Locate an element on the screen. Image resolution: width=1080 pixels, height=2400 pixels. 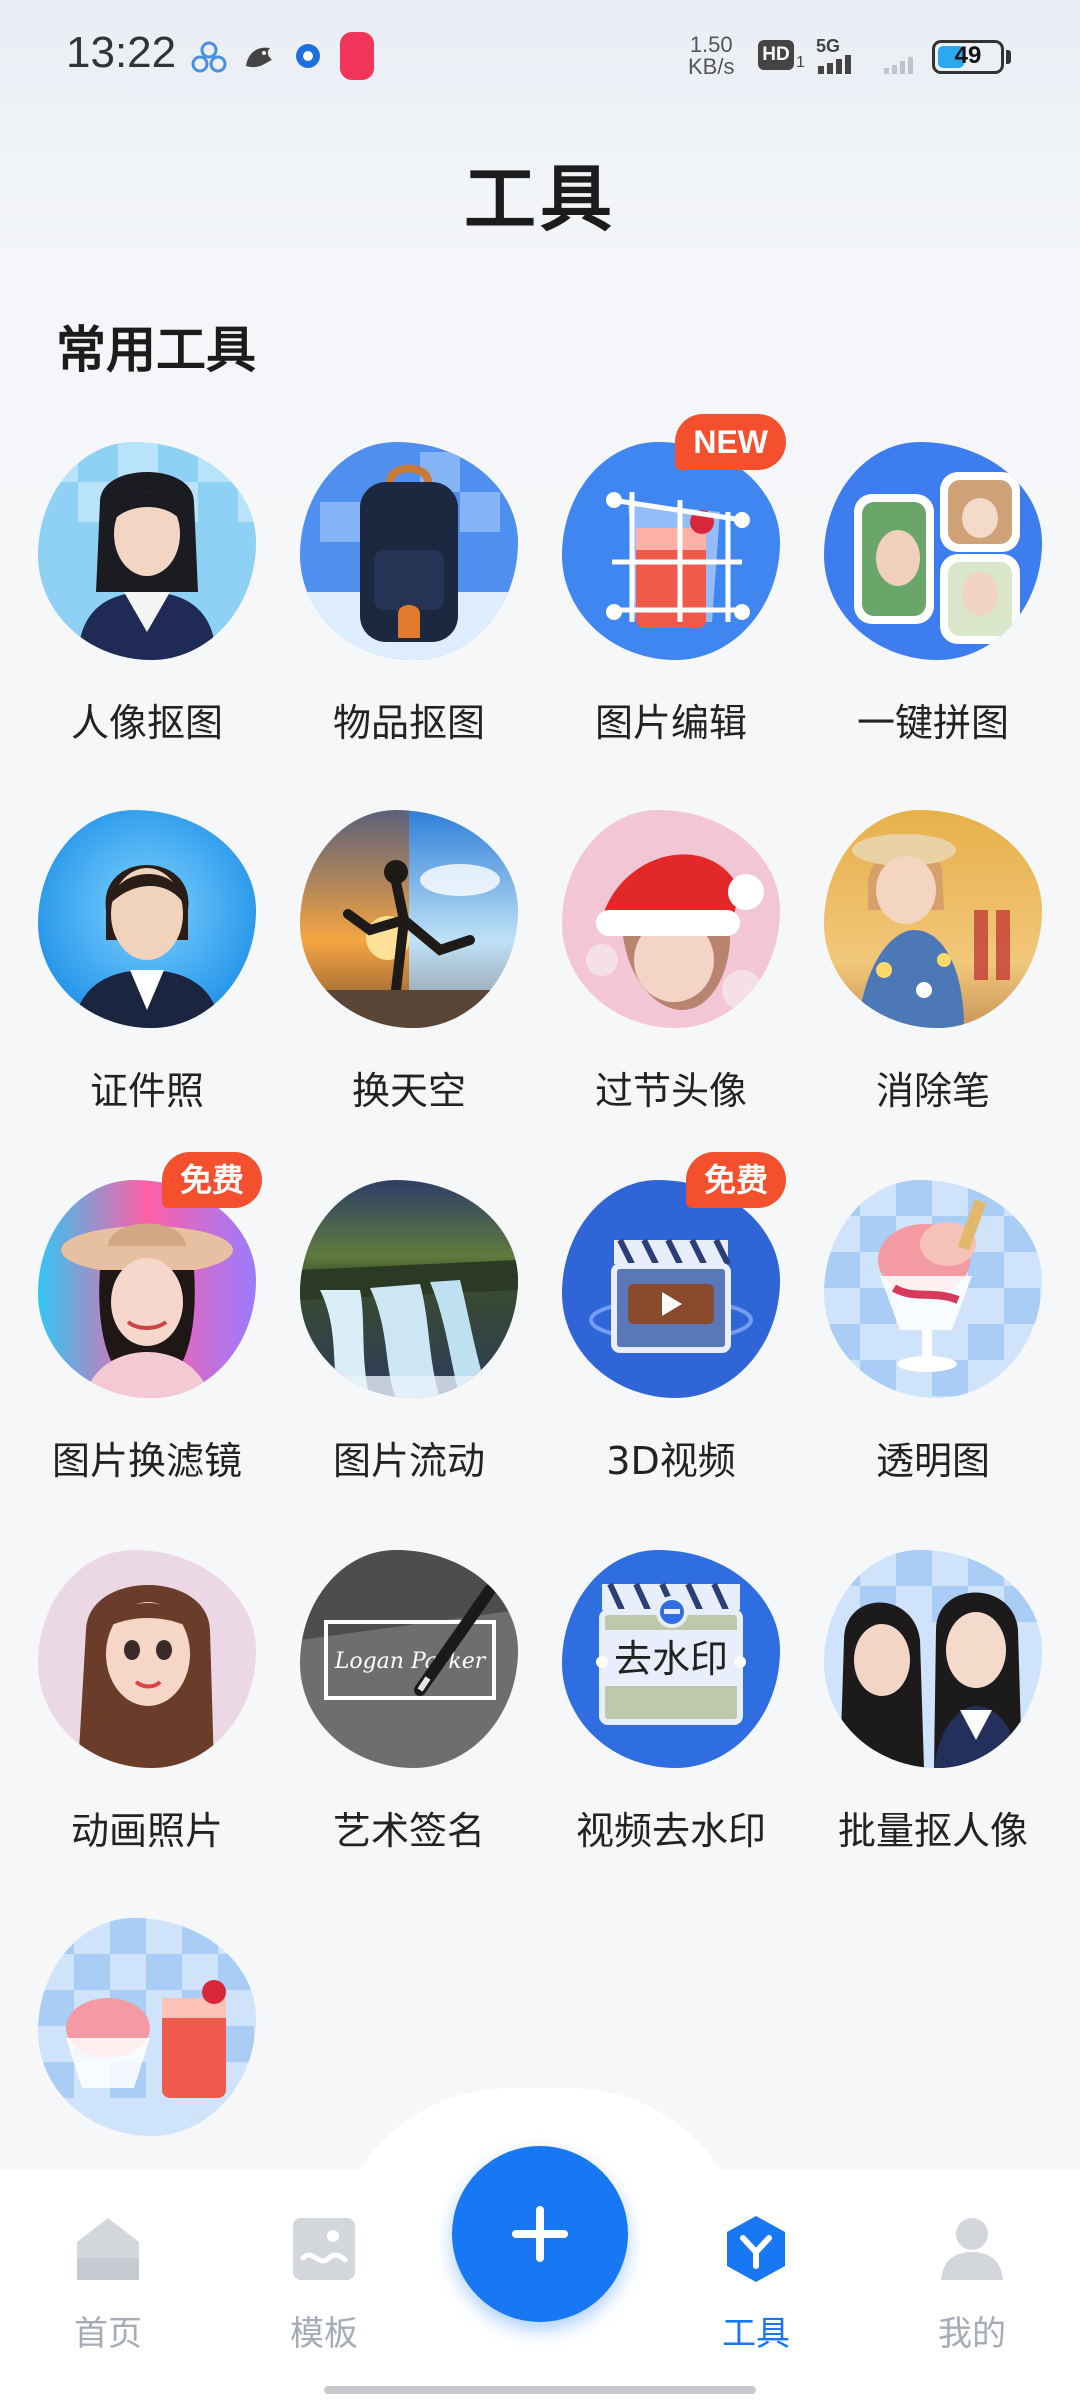
sky-replace-icon is located at coordinates (409, 919).